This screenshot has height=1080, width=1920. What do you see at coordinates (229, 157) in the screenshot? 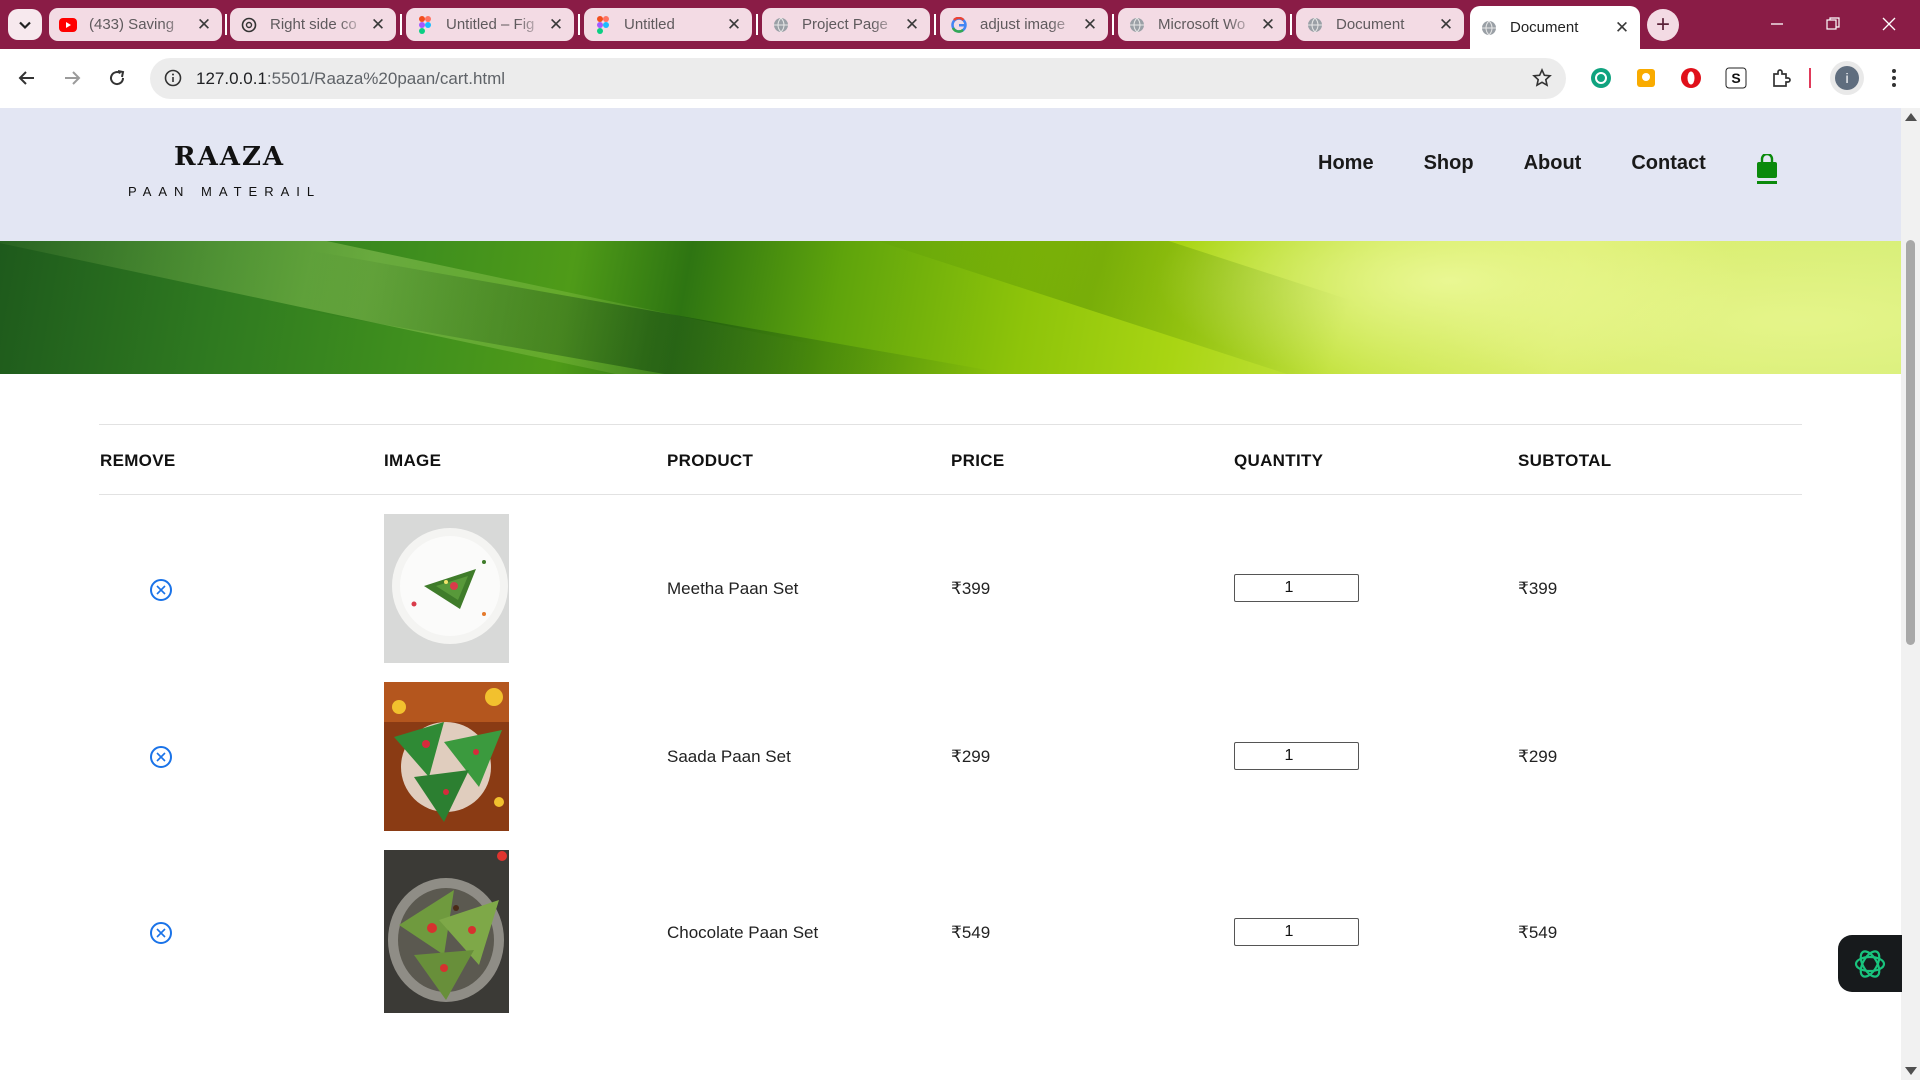
I see `site-logo: RAAZA` at bounding box center [229, 157].